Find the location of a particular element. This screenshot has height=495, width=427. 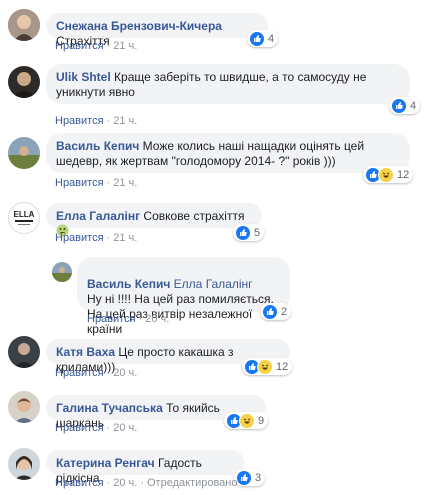

comment-author: Снежана Брензович-Кичера is located at coordinates (139, 26).